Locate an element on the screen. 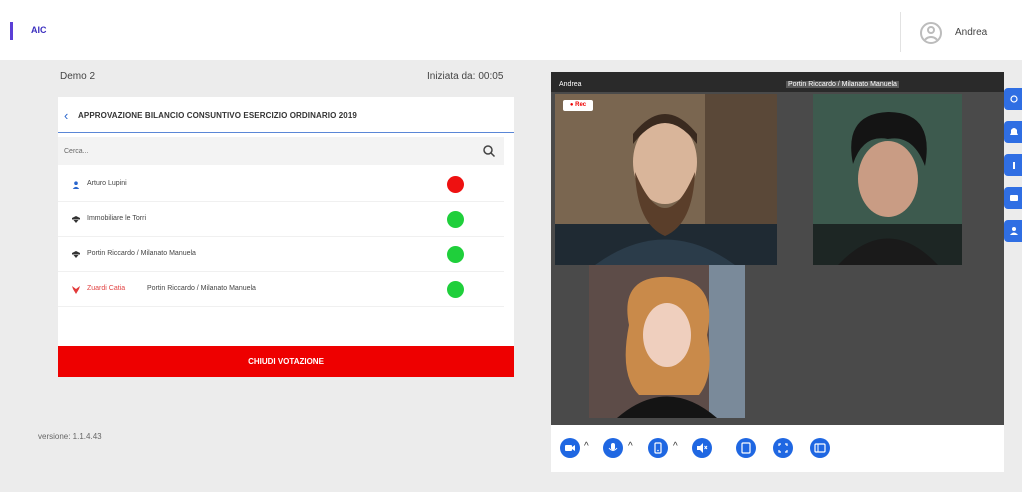  recording-badge: ● Rec is located at coordinates (578, 105).